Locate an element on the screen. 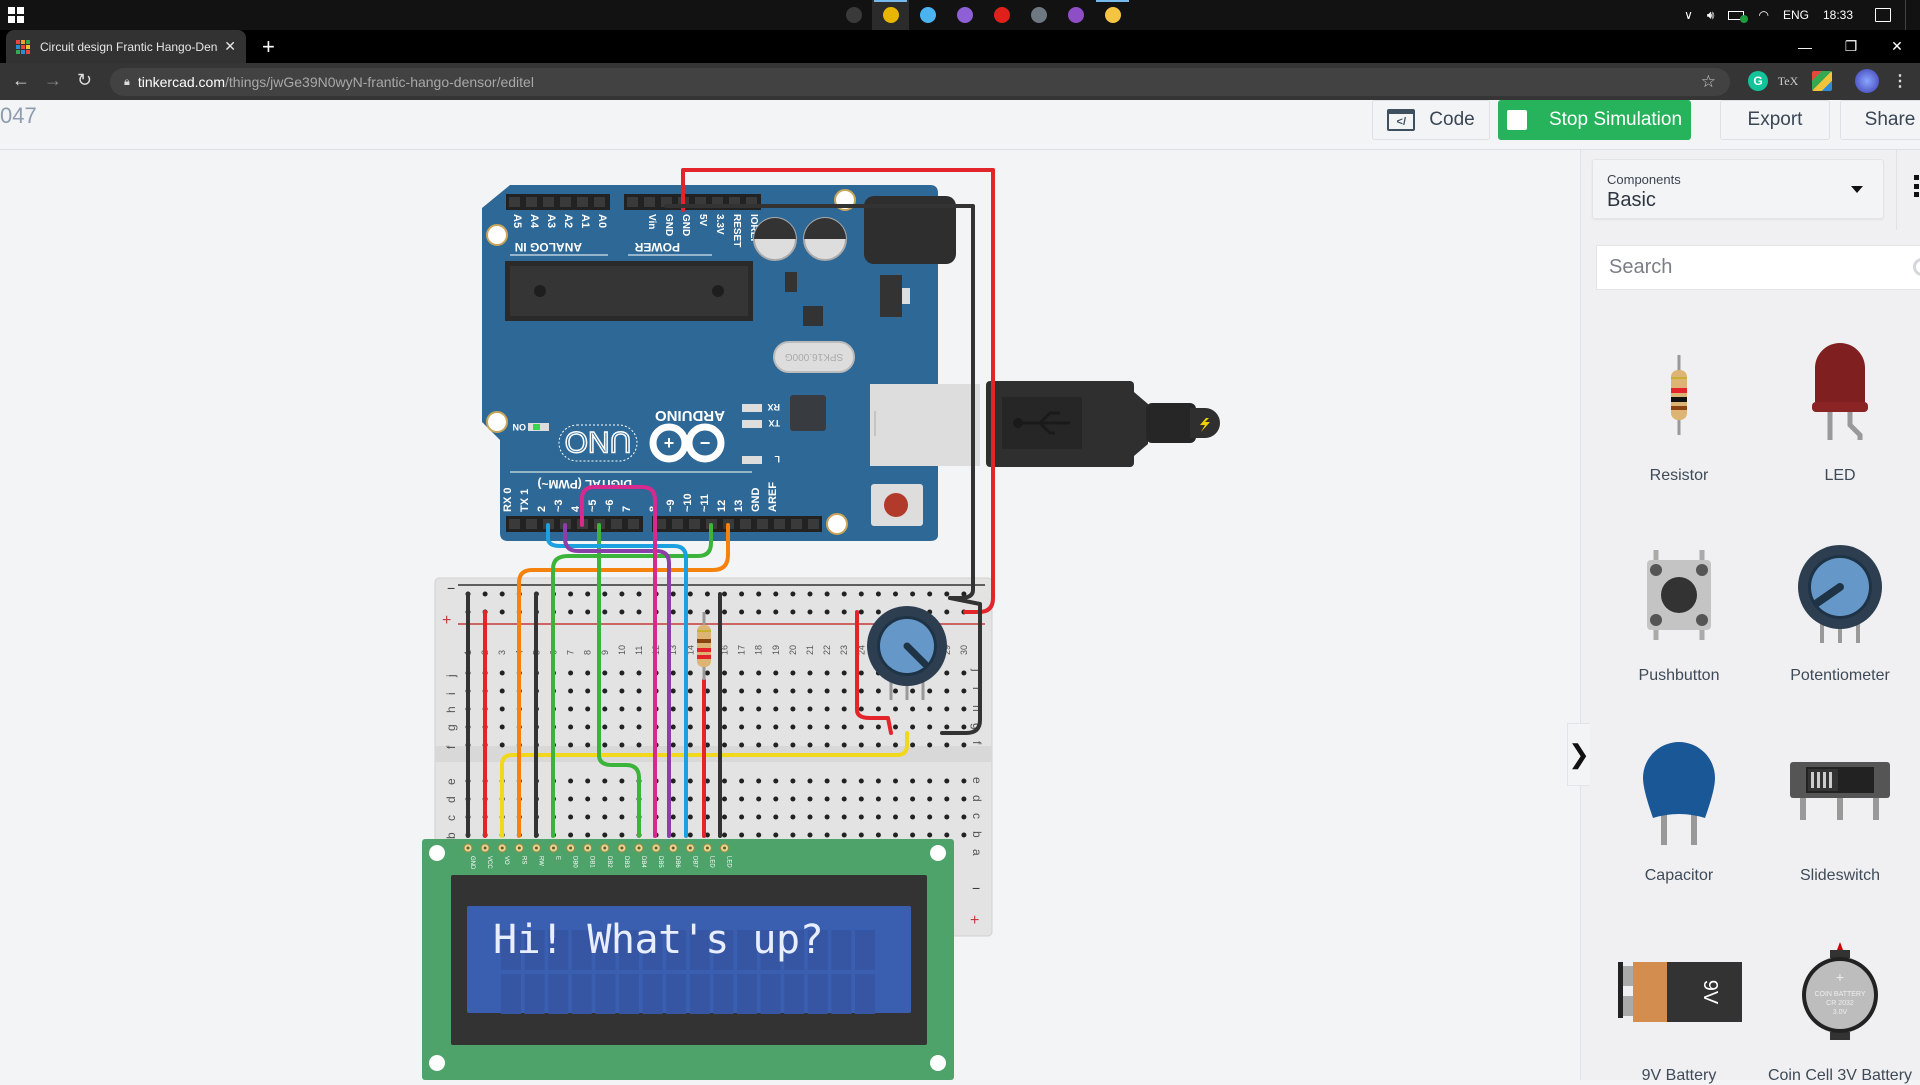 This screenshot has height=1085, width=1920. reload-icon: ↻ is located at coordinates (84, 80).